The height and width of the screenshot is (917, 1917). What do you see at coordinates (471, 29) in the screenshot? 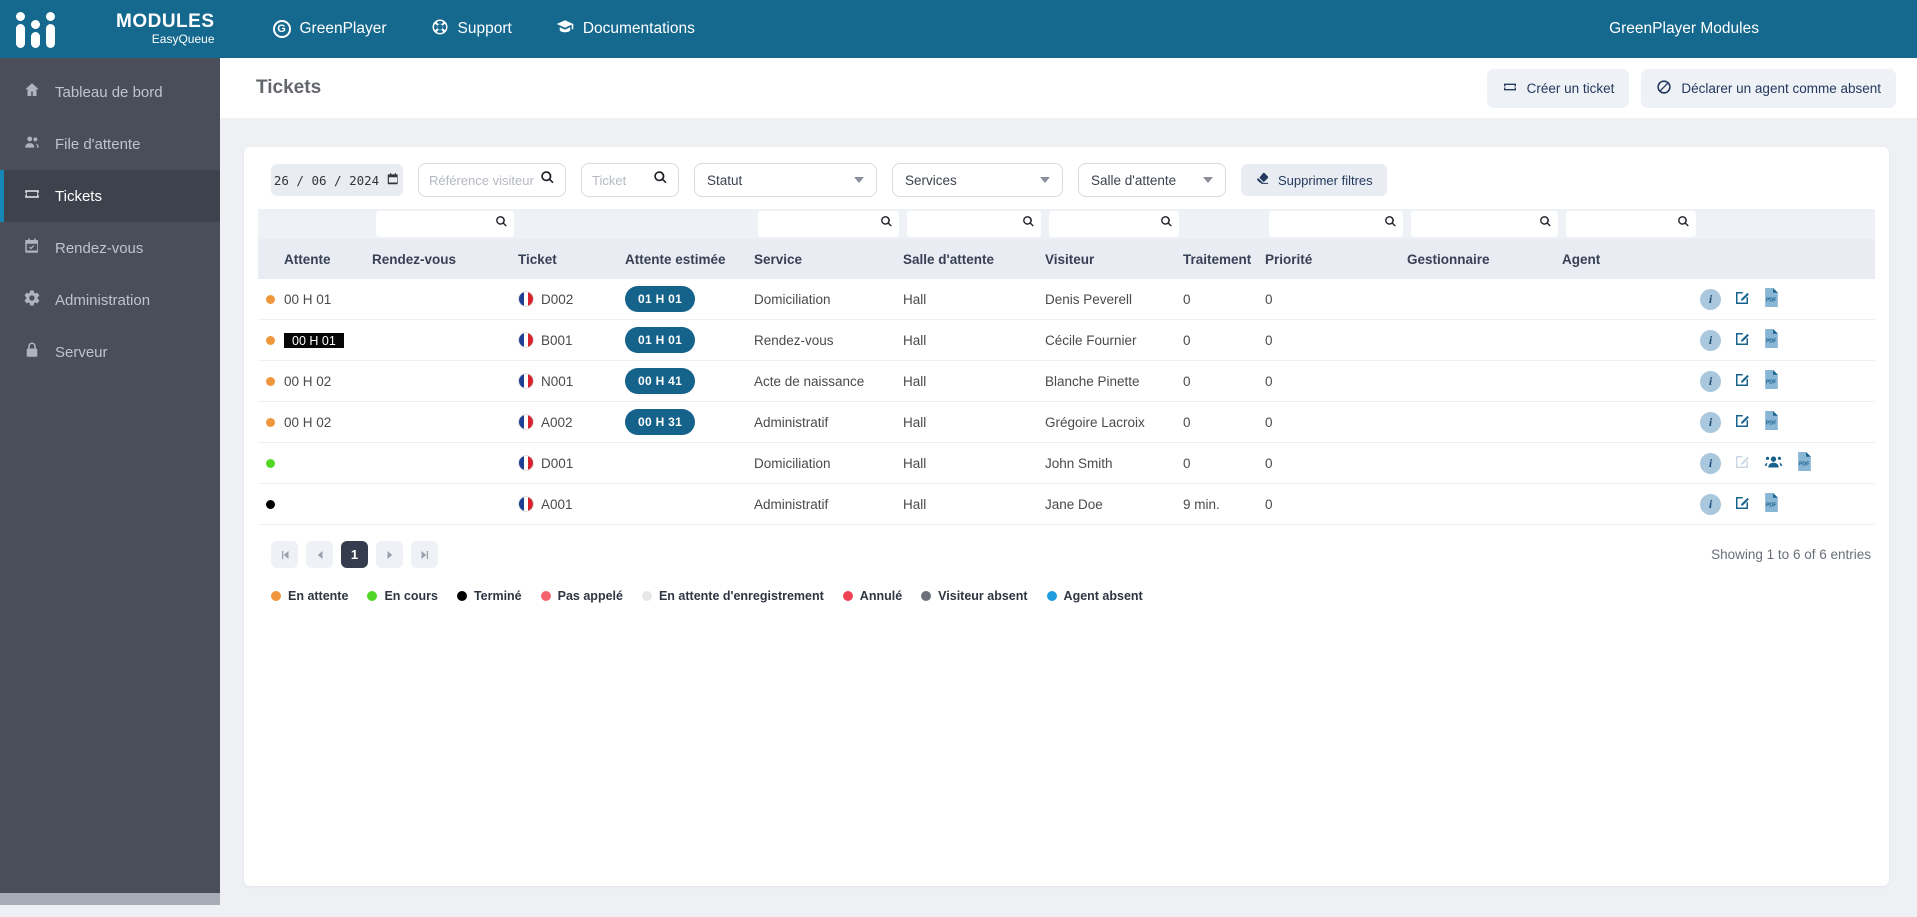
I see `nav-support: Support` at bounding box center [471, 29].